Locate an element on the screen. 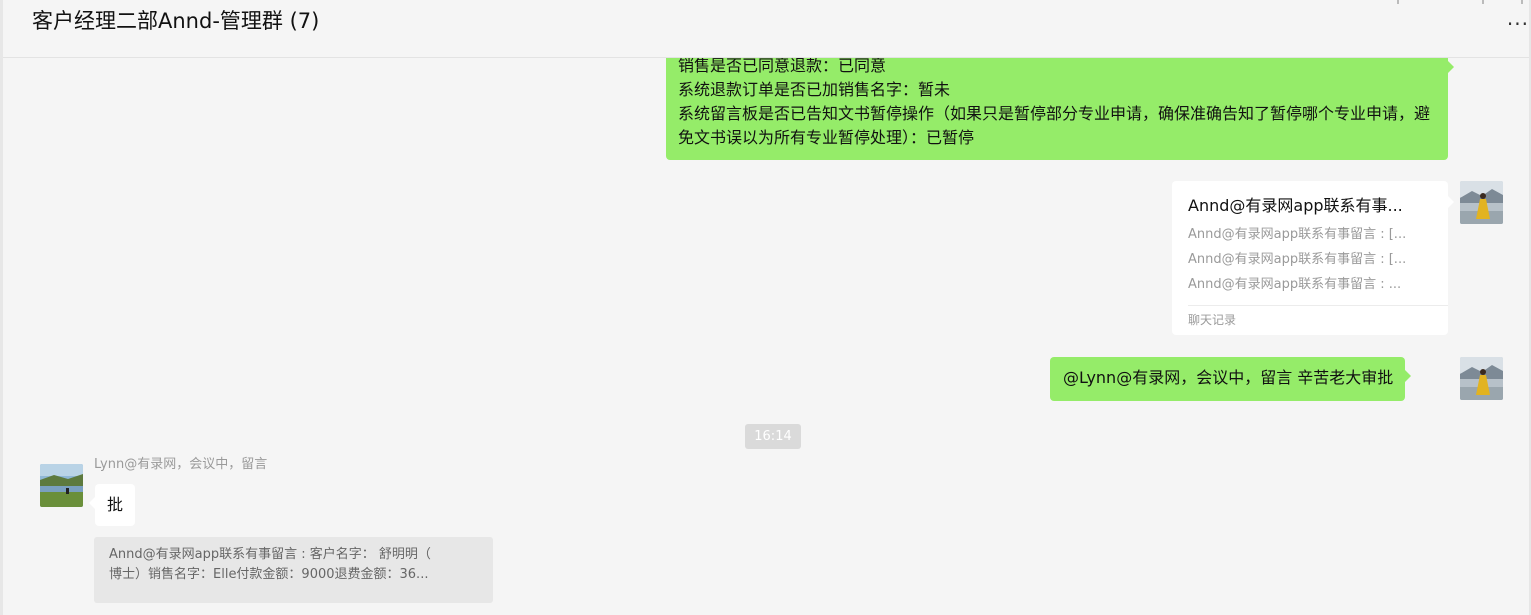 Image resolution: width=1531 pixels, height=615 pixels. message-timestamp: 16:14 is located at coordinates (773, 436).